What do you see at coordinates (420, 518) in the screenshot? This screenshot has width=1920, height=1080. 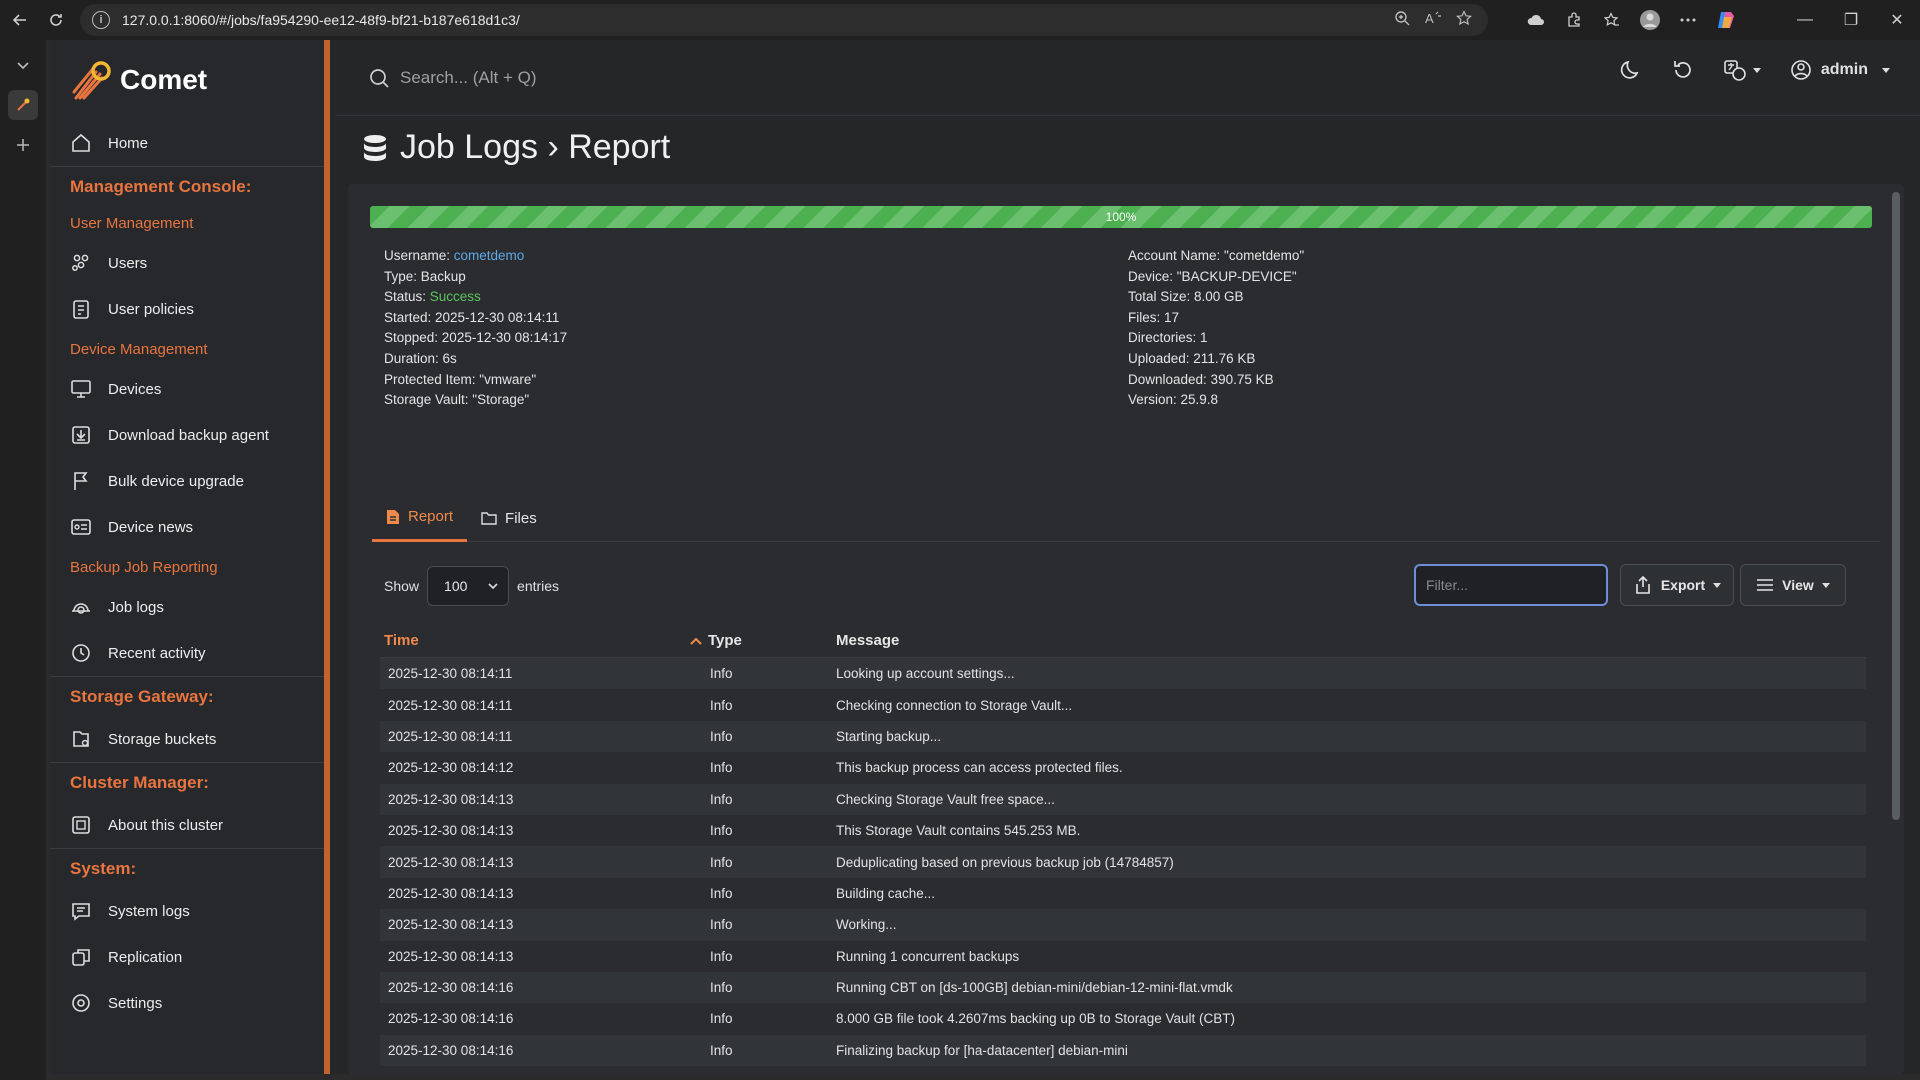 I see `tab-report: Report` at bounding box center [420, 518].